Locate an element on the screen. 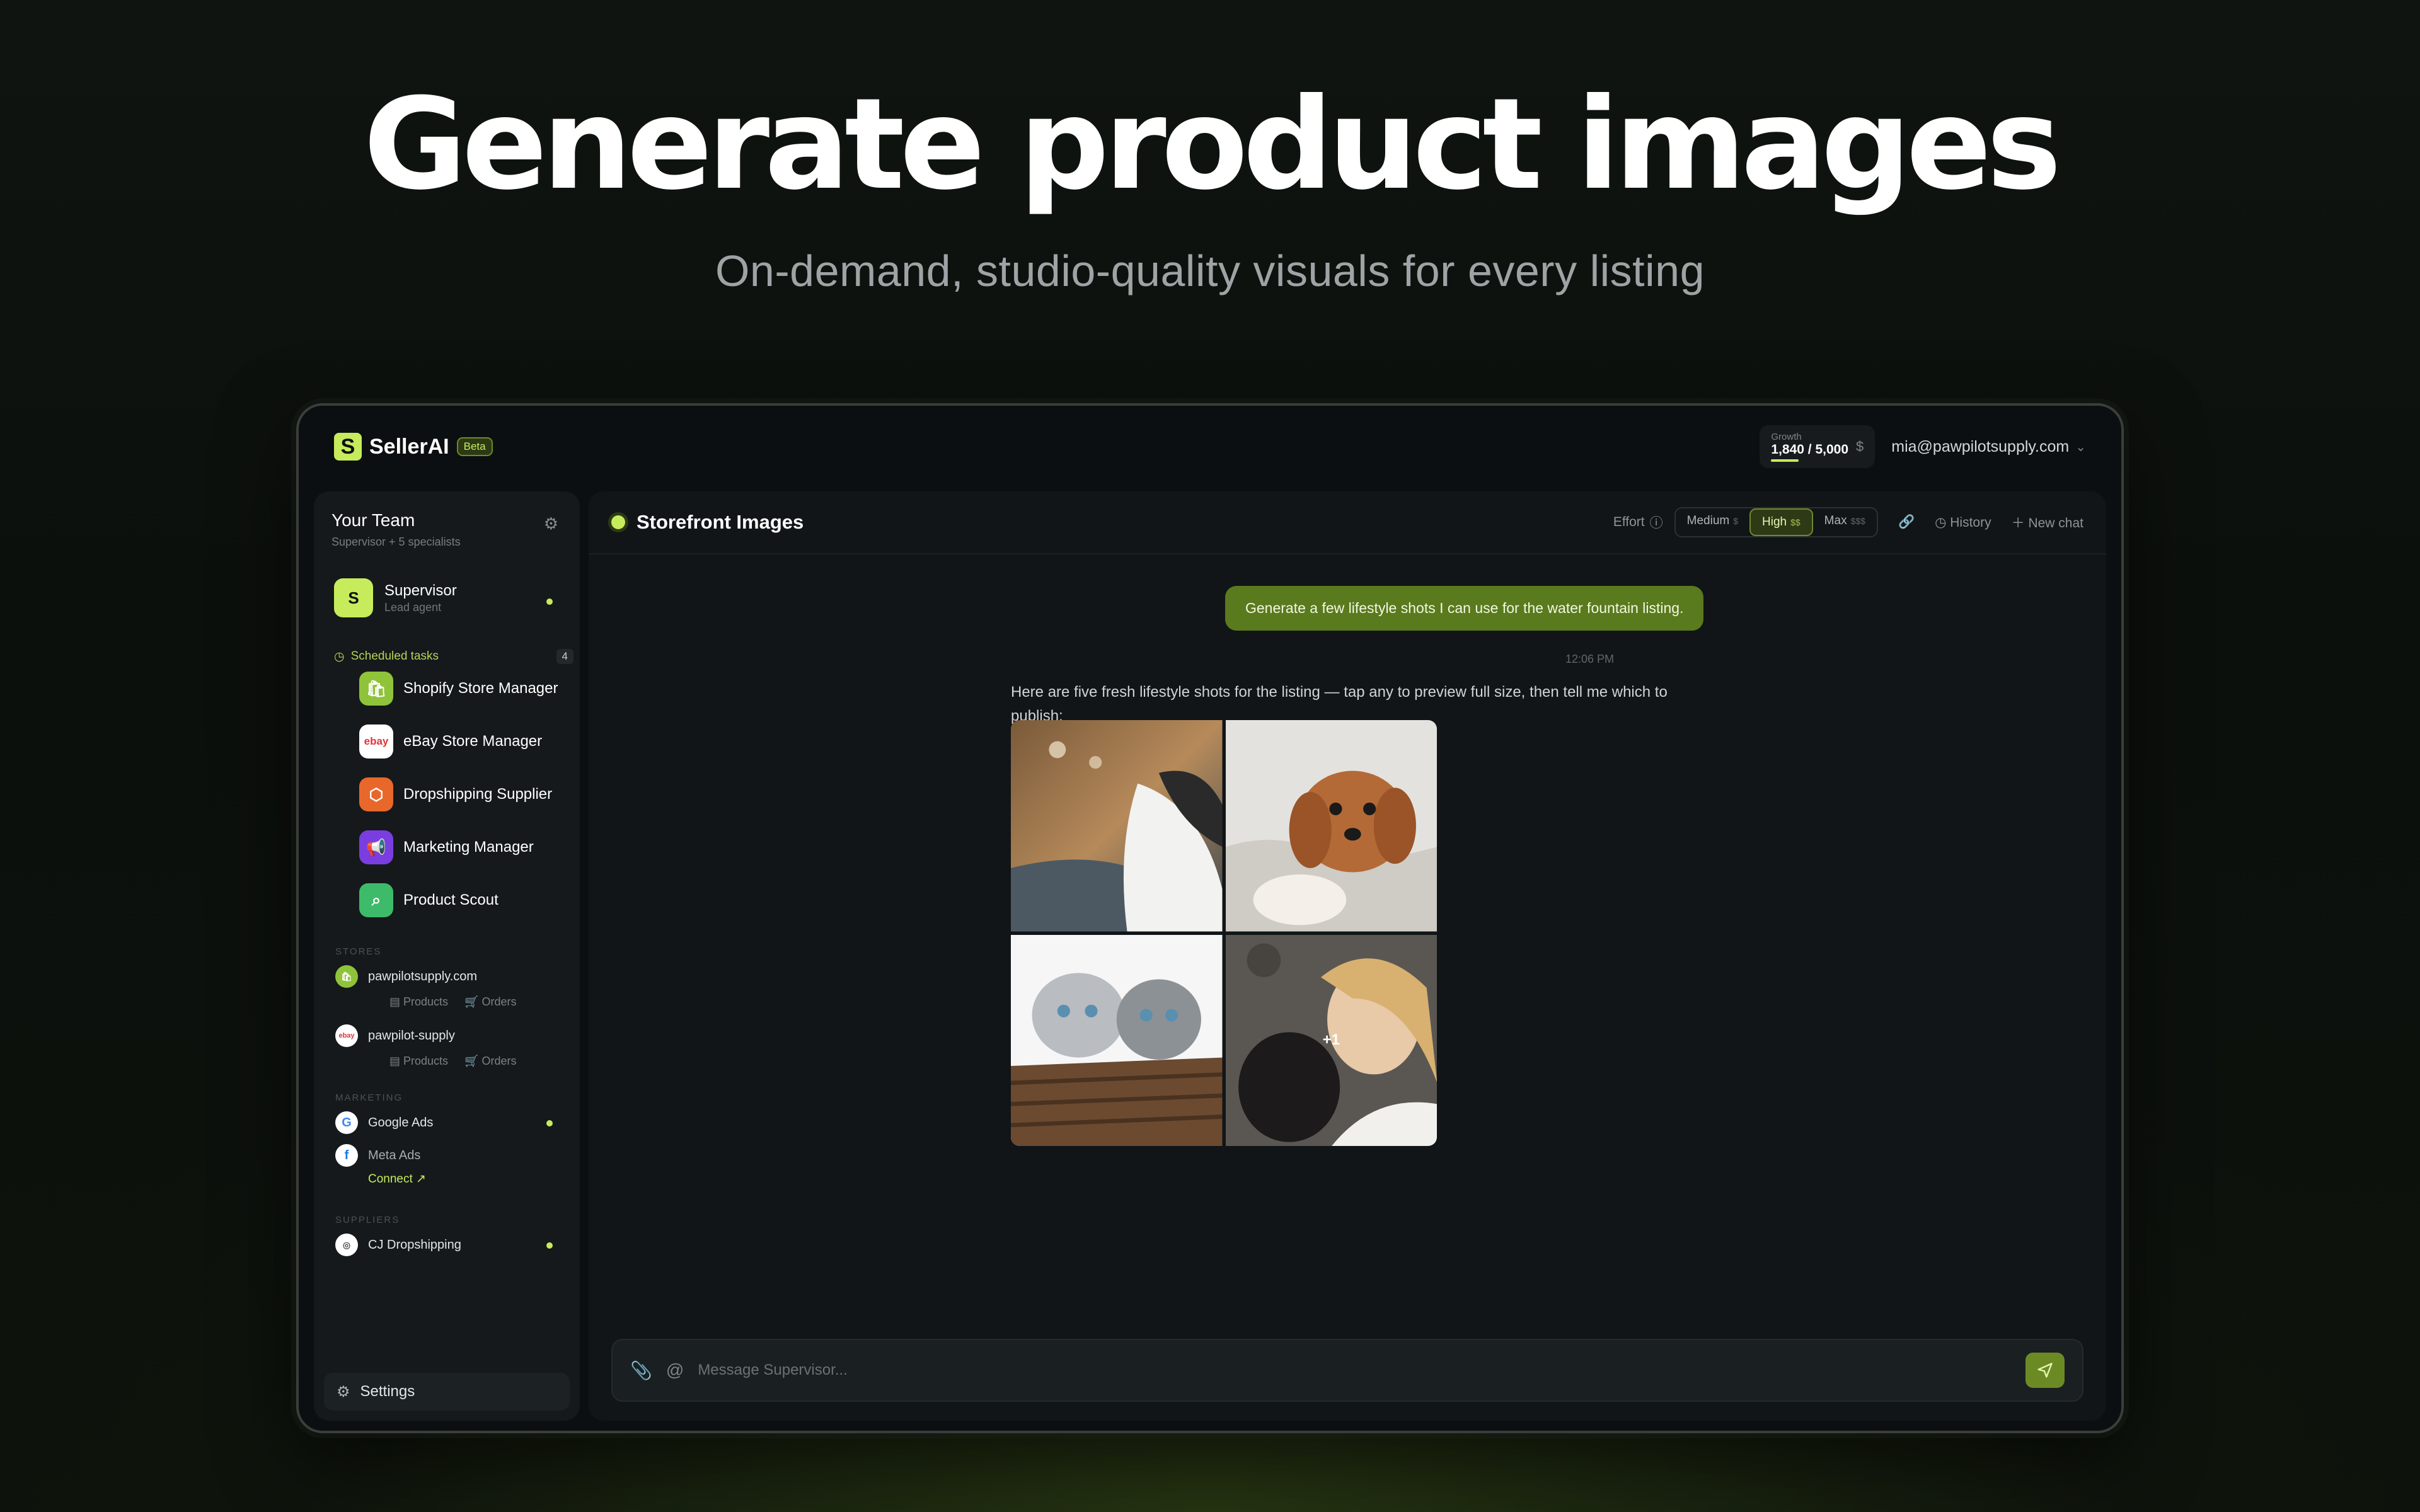  effort-selector: Medium $ High $$ Max $$$ is located at coordinates (1776, 522).